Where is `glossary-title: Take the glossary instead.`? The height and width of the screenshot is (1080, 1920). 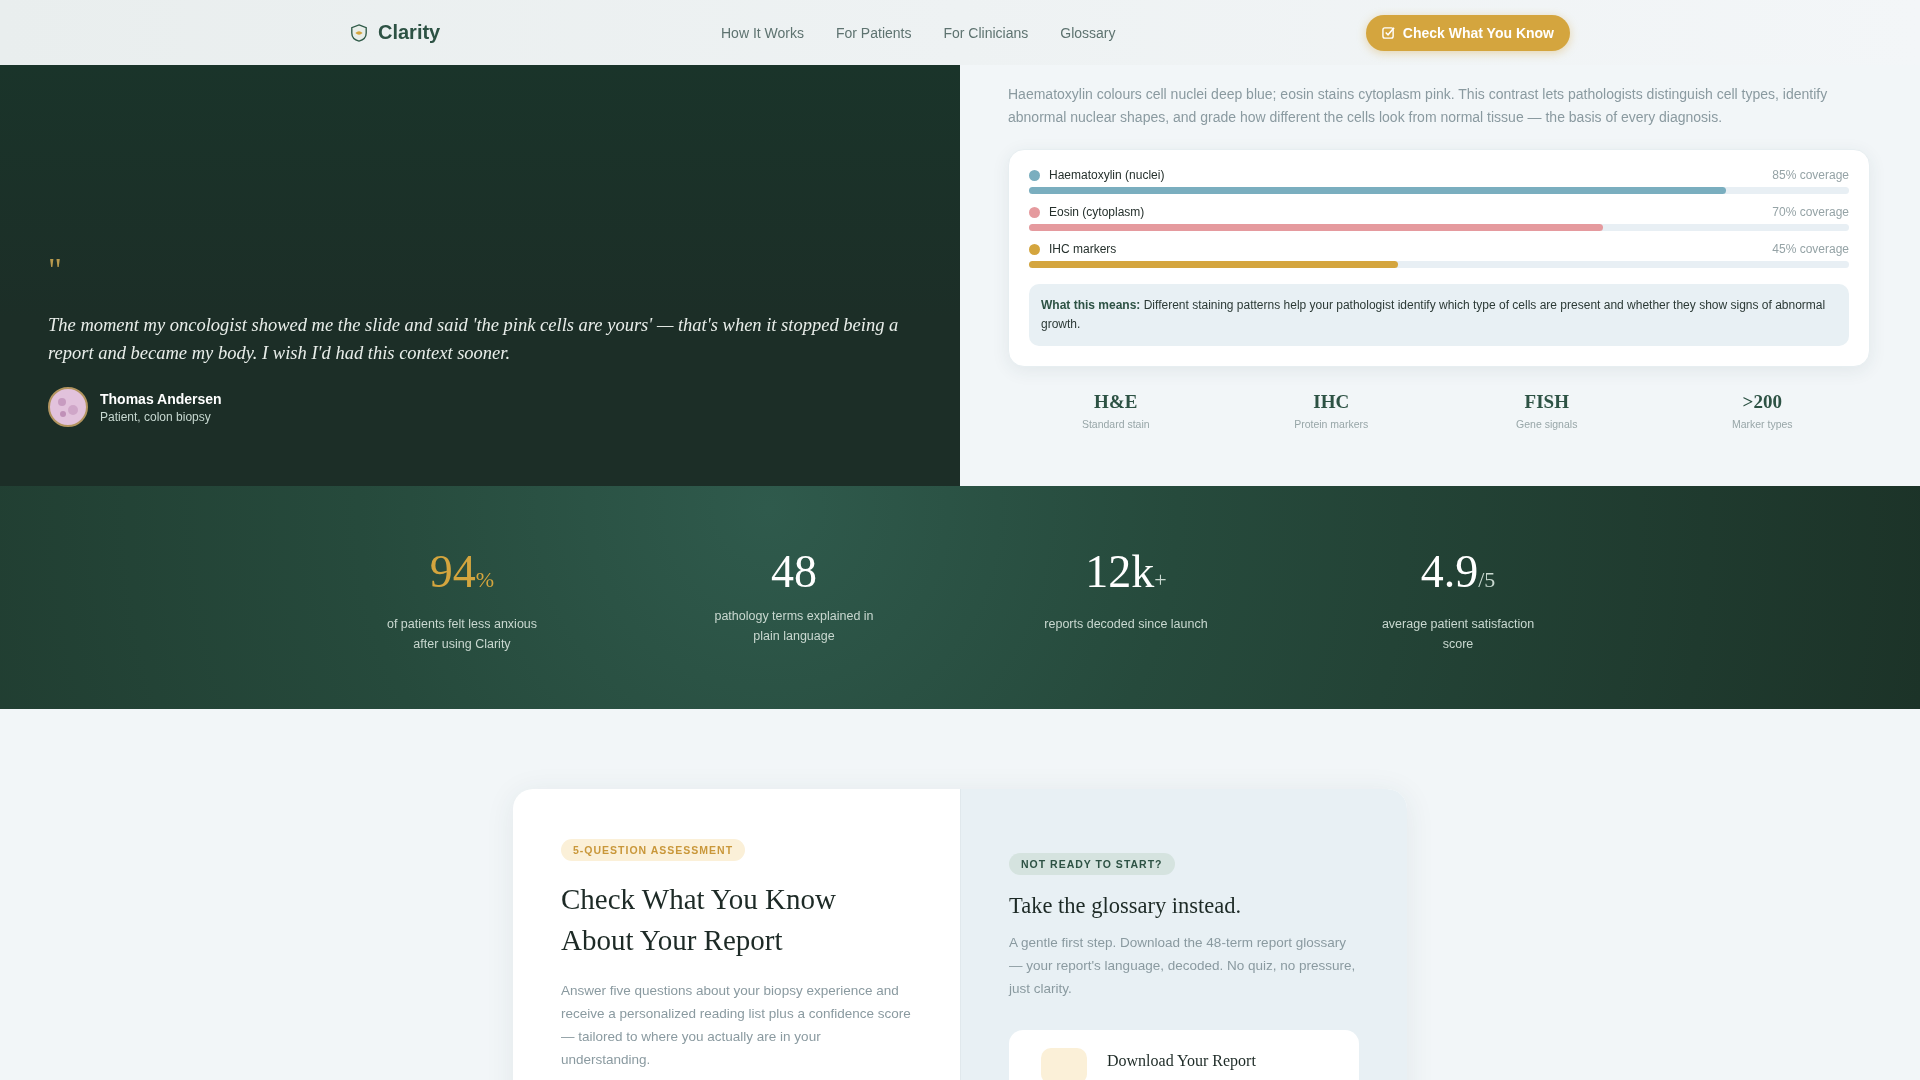
glossary-title: Take the glossary instead. is located at coordinates (1126, 906).